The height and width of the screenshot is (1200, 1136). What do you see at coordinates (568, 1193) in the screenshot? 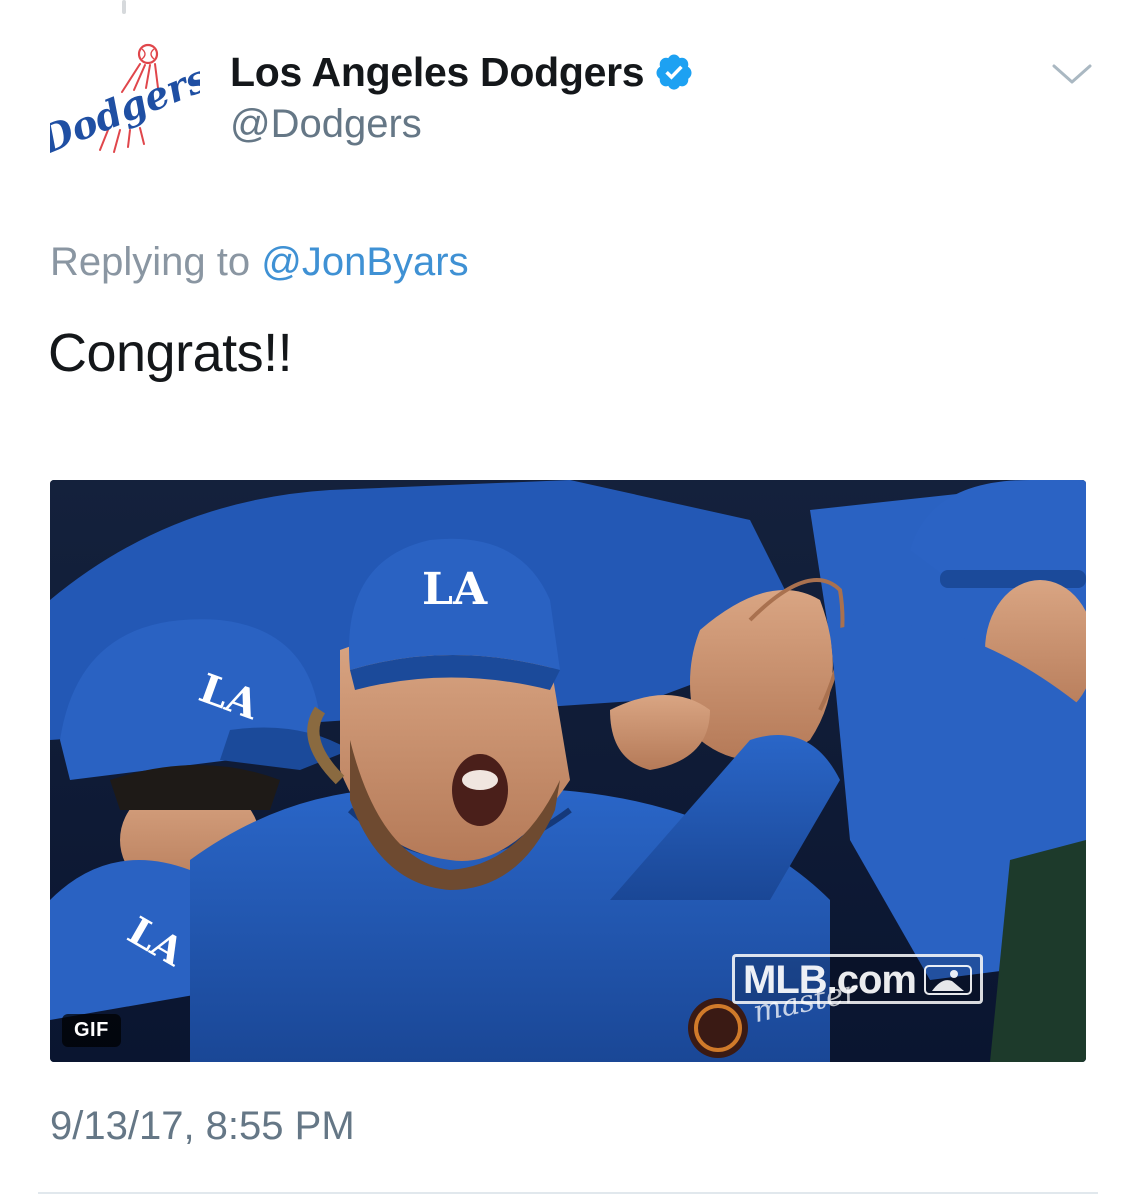
I see `bottom-divider` at bounding box center [568, 1193].